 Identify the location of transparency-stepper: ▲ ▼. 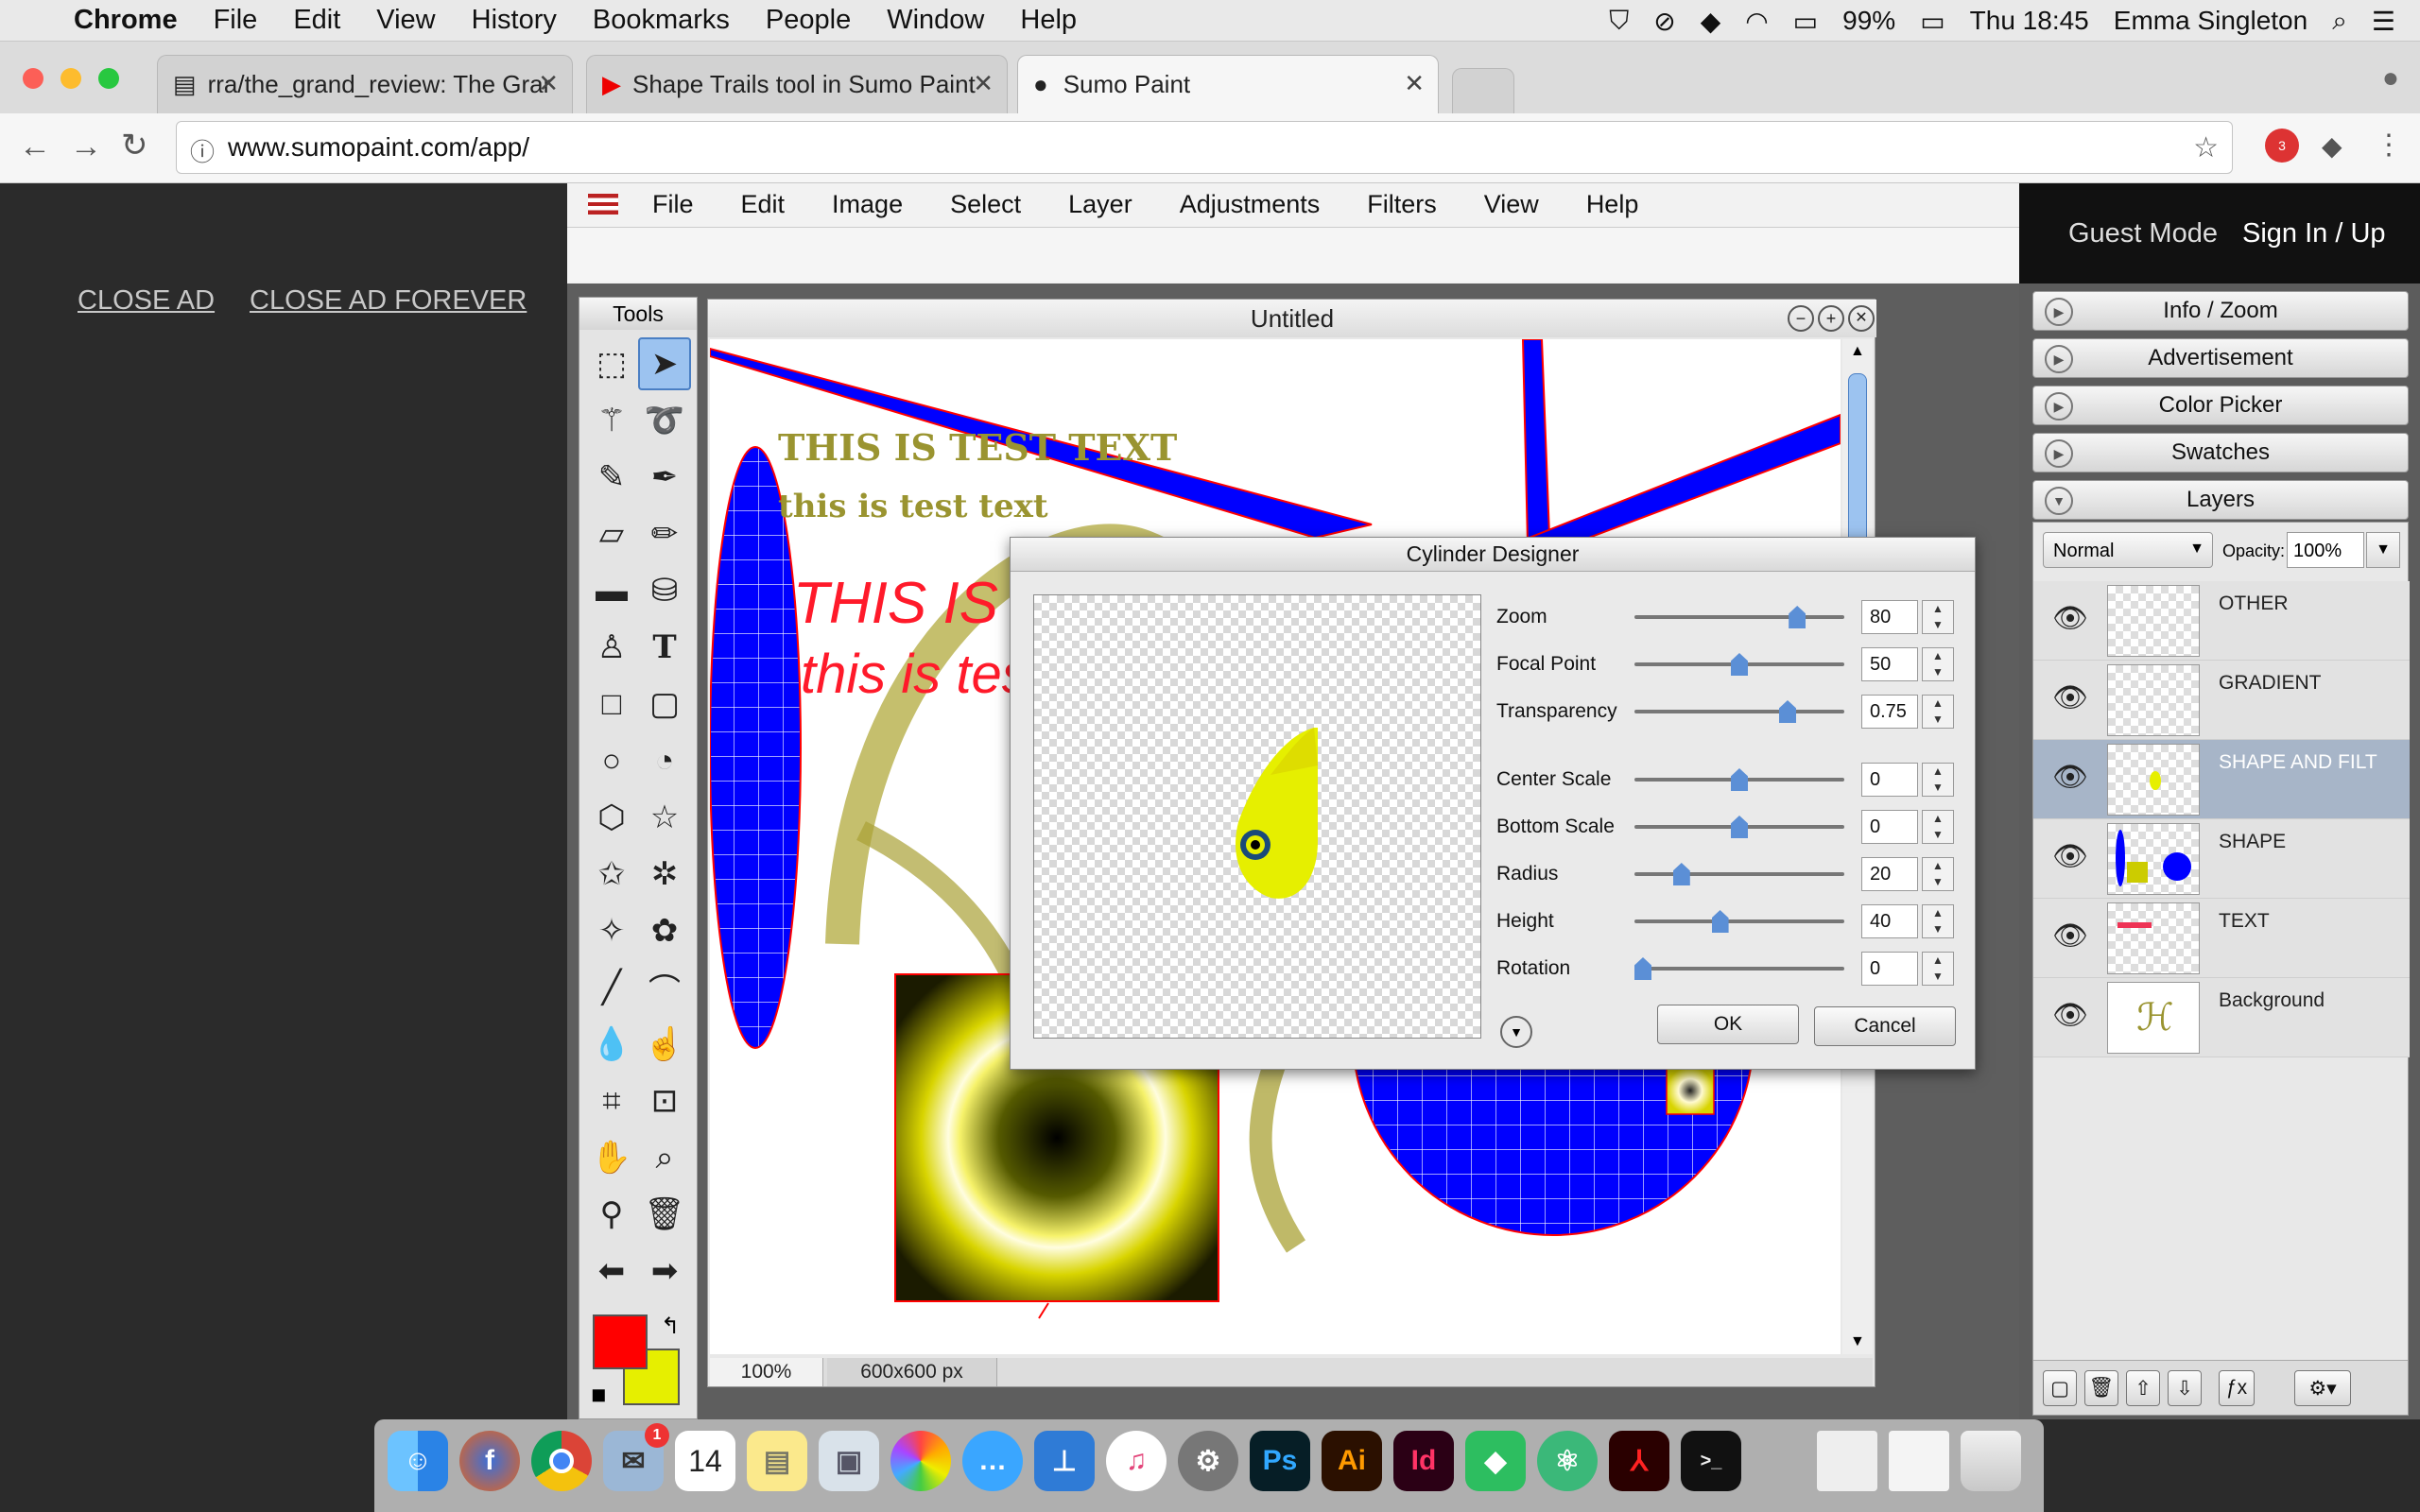
(1938, 712).